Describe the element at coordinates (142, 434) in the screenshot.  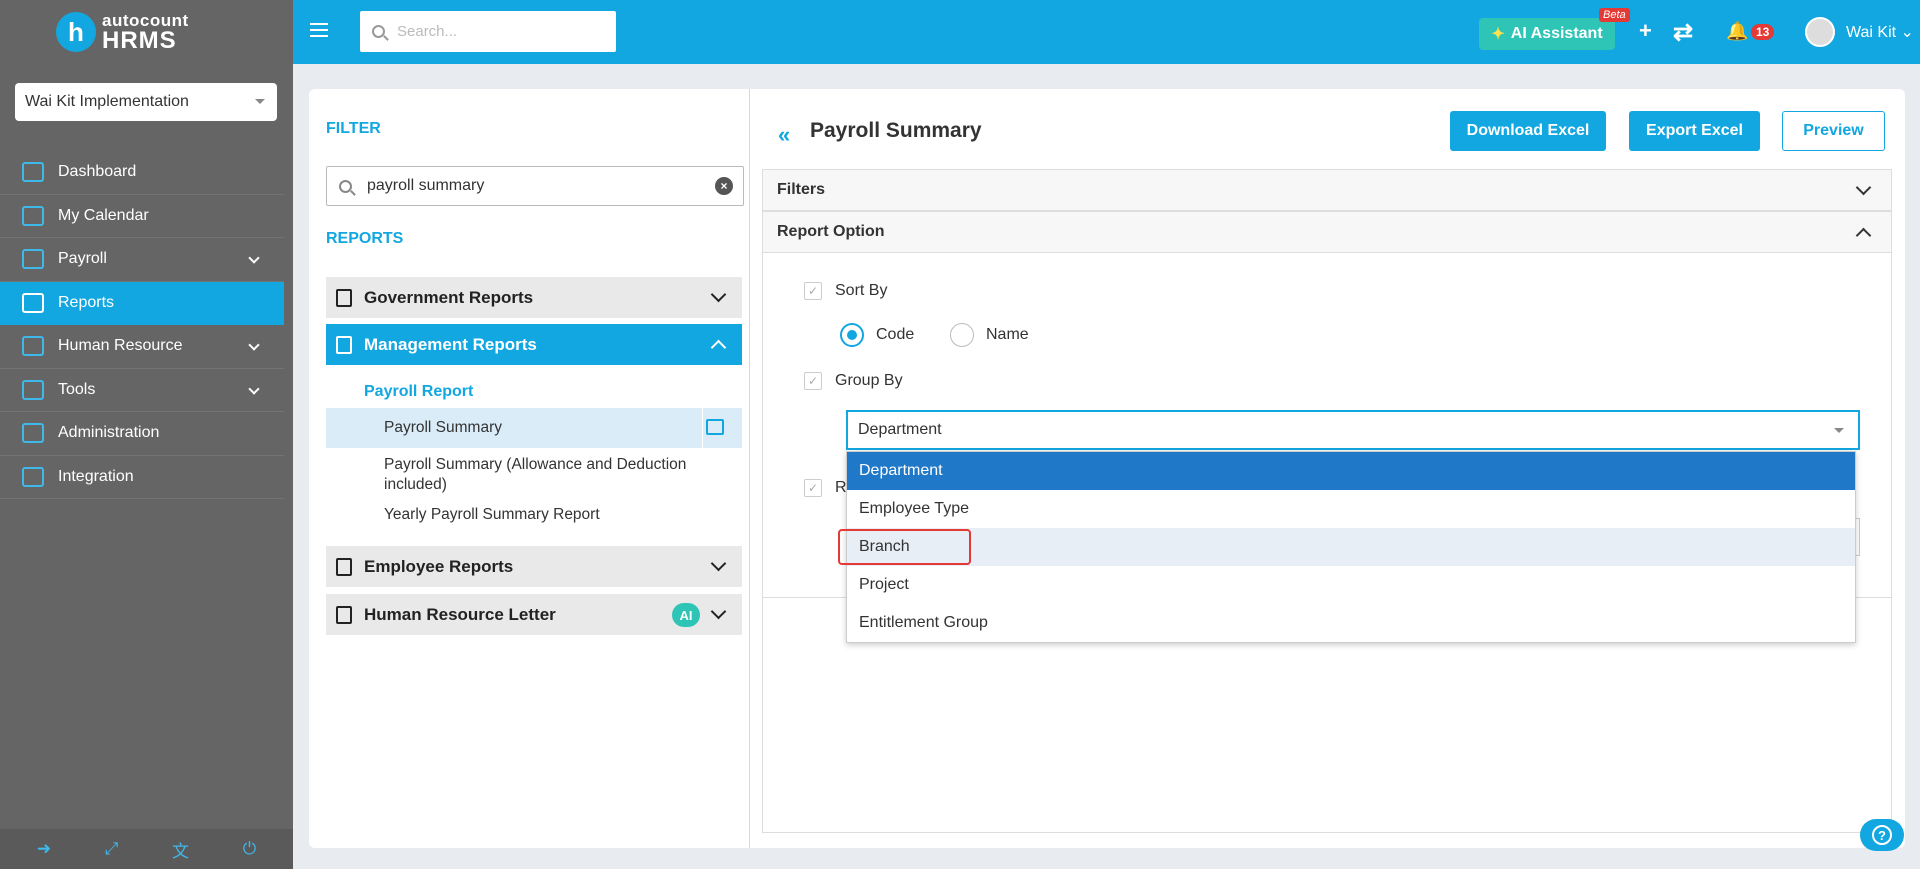
I see `sidebar-item-administration: Administration` at that location.